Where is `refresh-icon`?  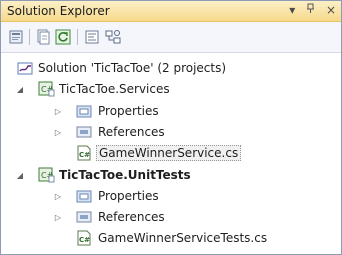
refresh-icon is located at coordinates (63, 37).